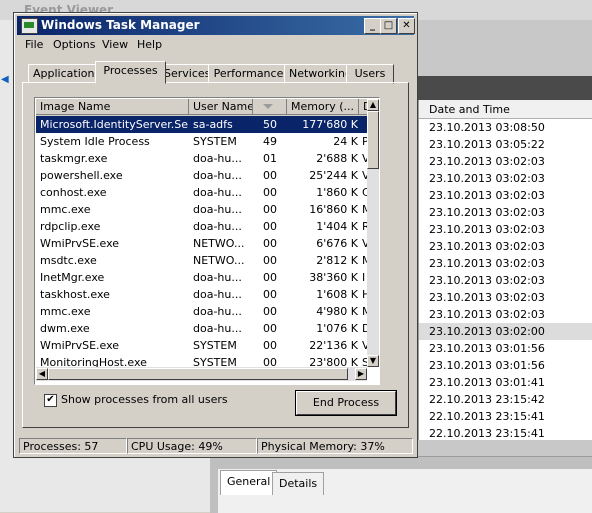 Image resolution: width=592 pixels, height=513 pixels. Describe the element at coordinates (34, 44) in the screenshot. I see `menu-file: File` at that location.